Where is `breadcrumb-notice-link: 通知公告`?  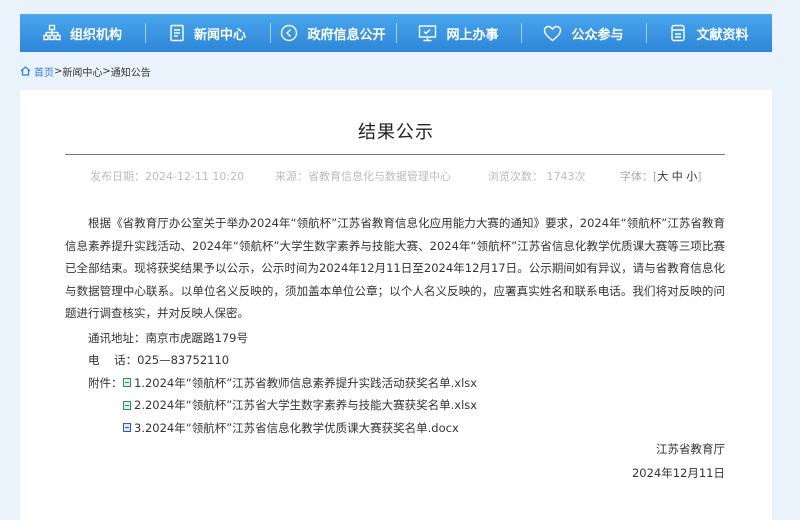 breadcrumb-notice-link: 通知公告 is located at coordinates (131, 71).